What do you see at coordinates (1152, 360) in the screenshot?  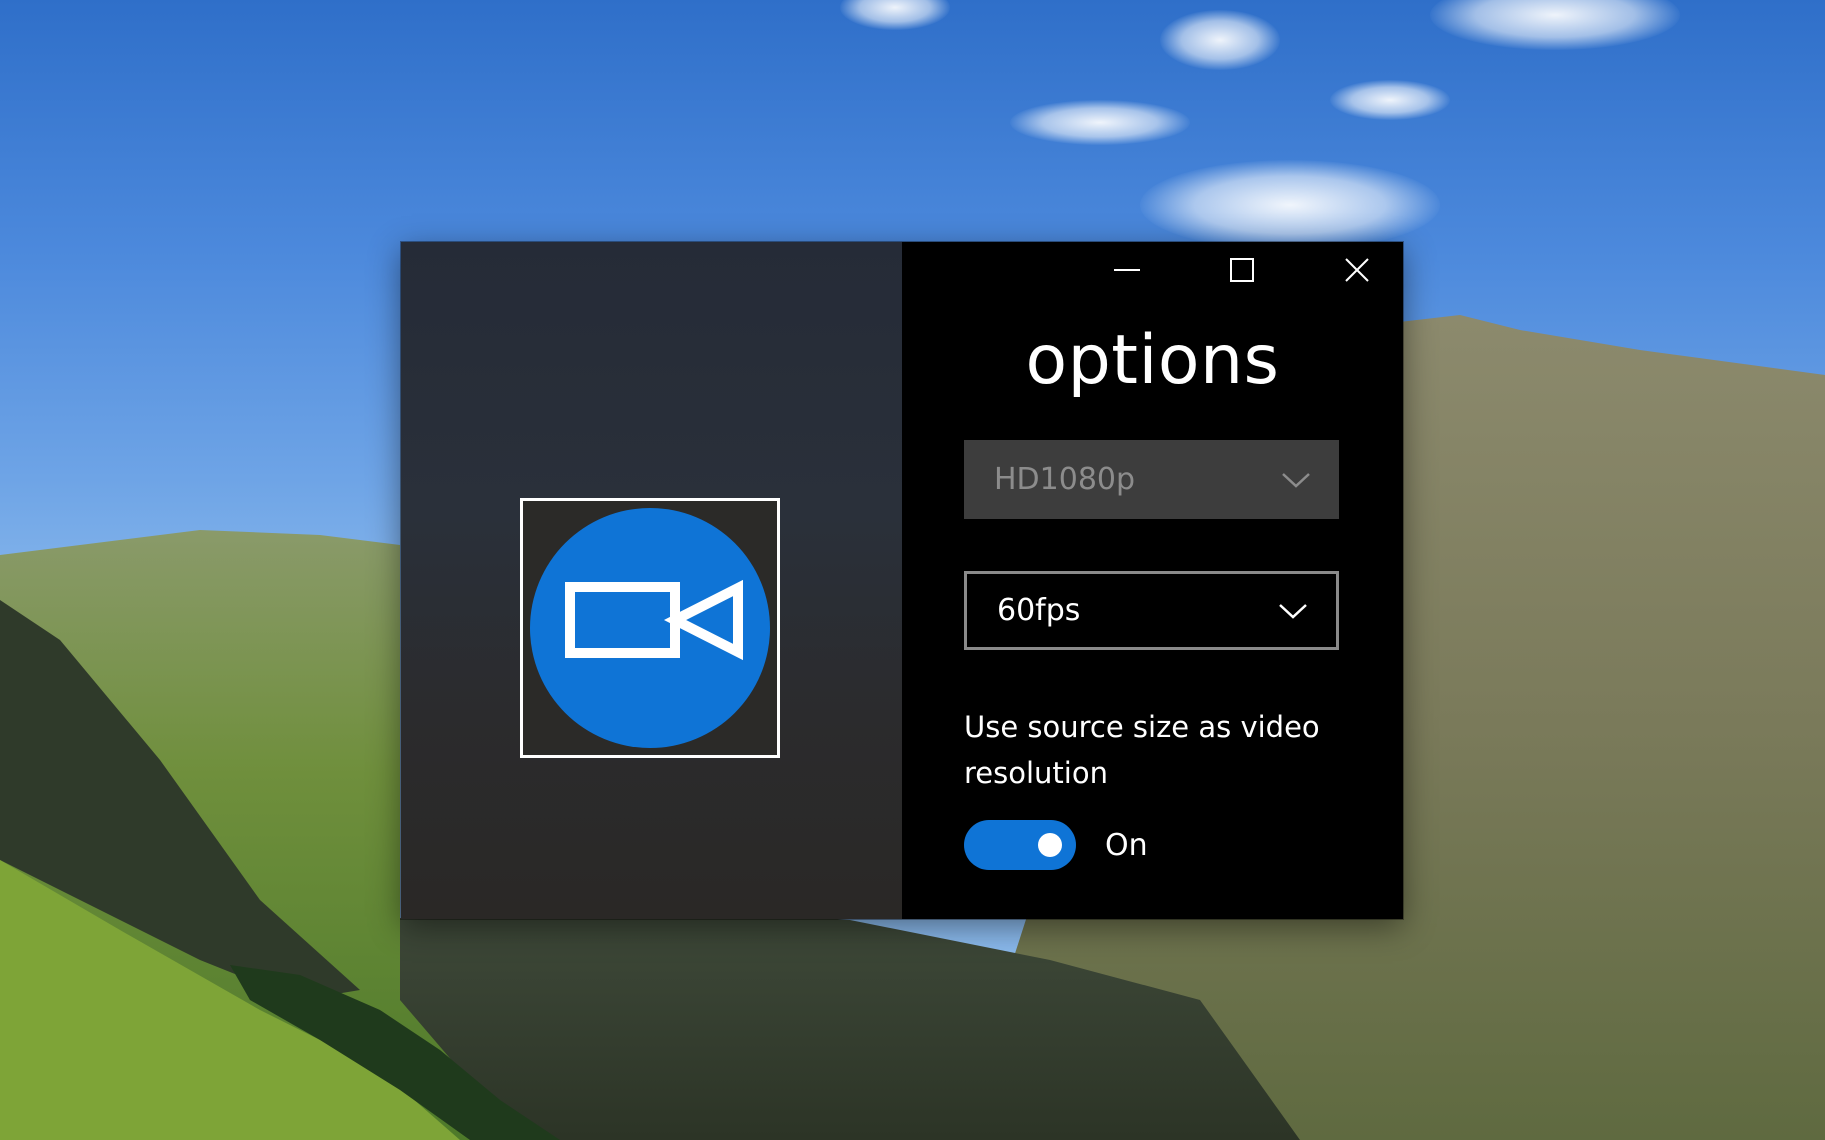 I see `page-title: options` at bounding box center [1152, 360].